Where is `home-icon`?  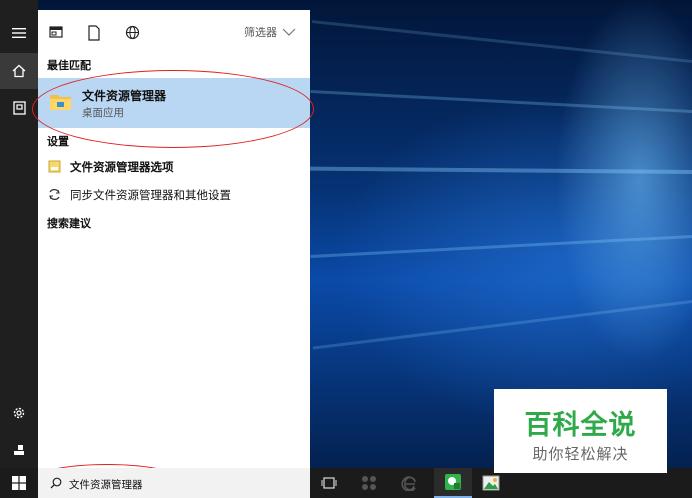
home-icon is located at coordinates (19, 71).